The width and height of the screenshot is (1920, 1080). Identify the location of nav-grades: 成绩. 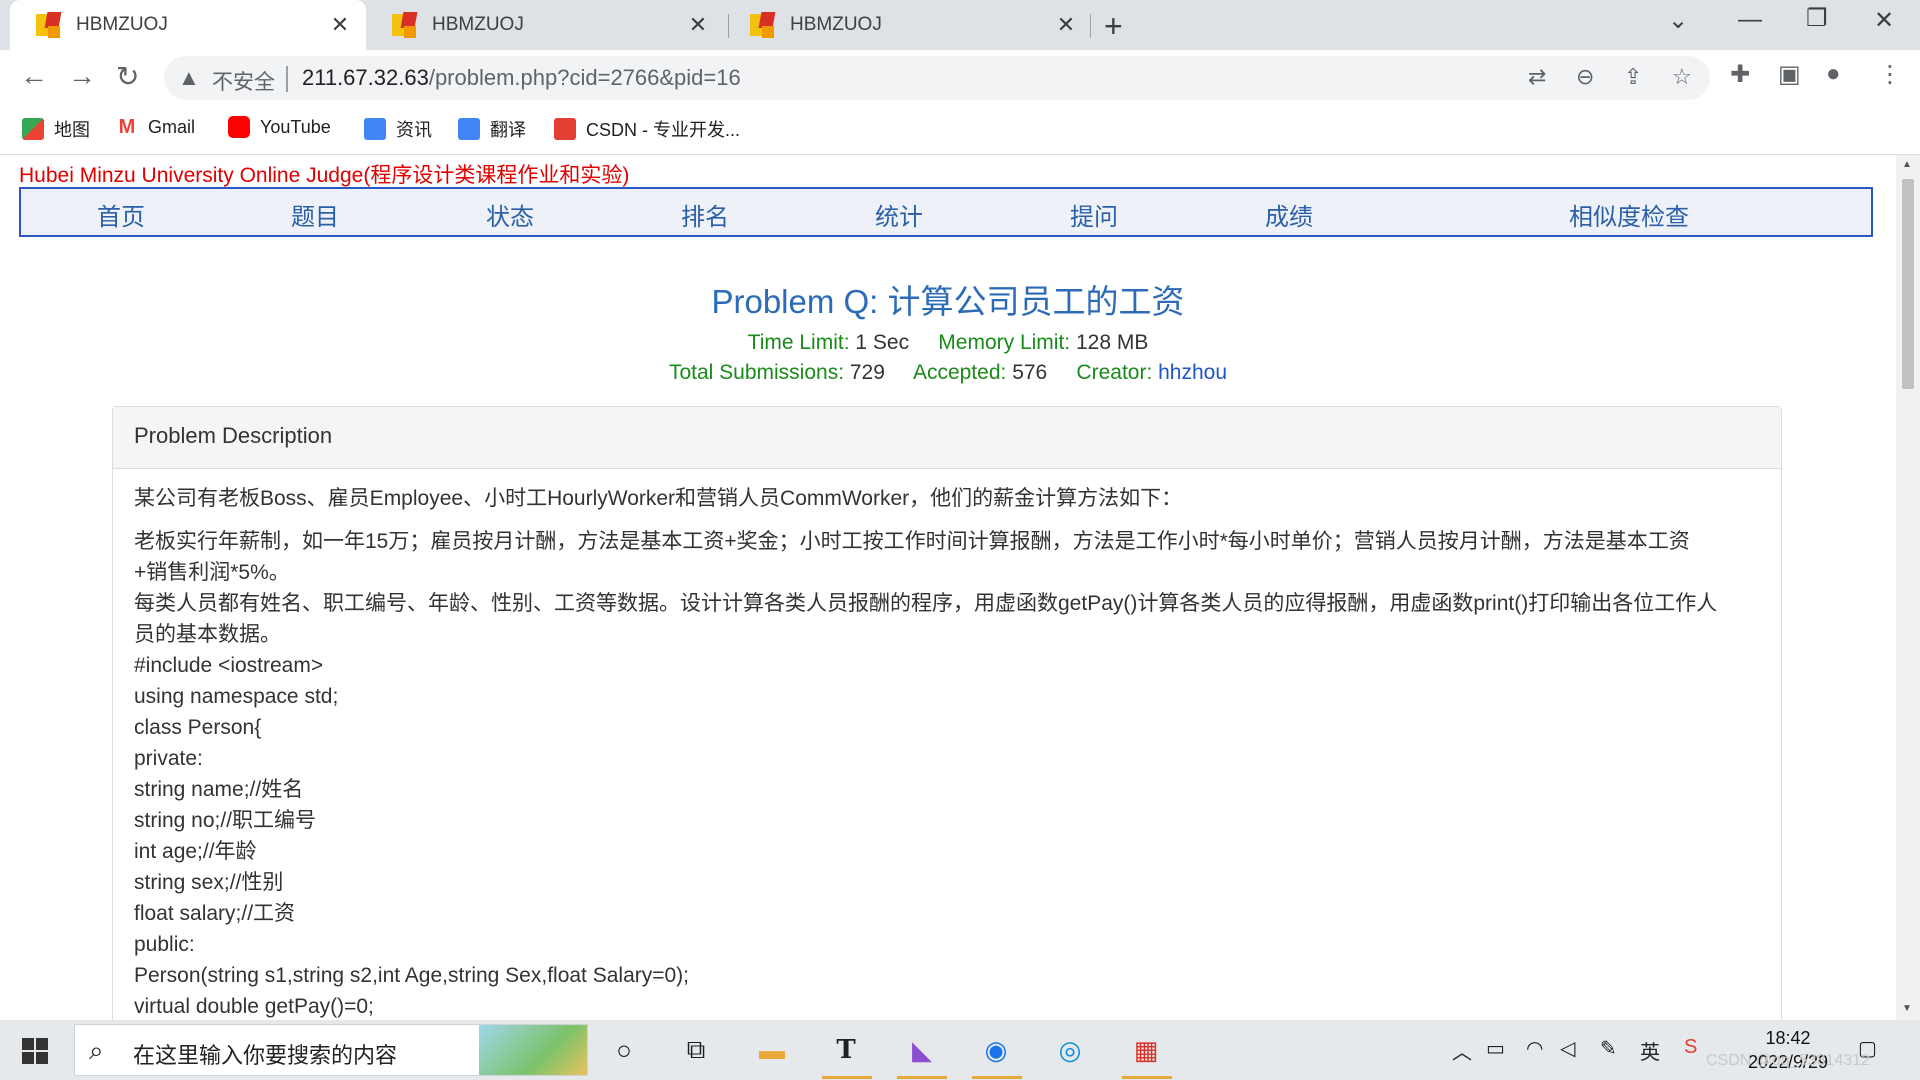
(1289, 214).